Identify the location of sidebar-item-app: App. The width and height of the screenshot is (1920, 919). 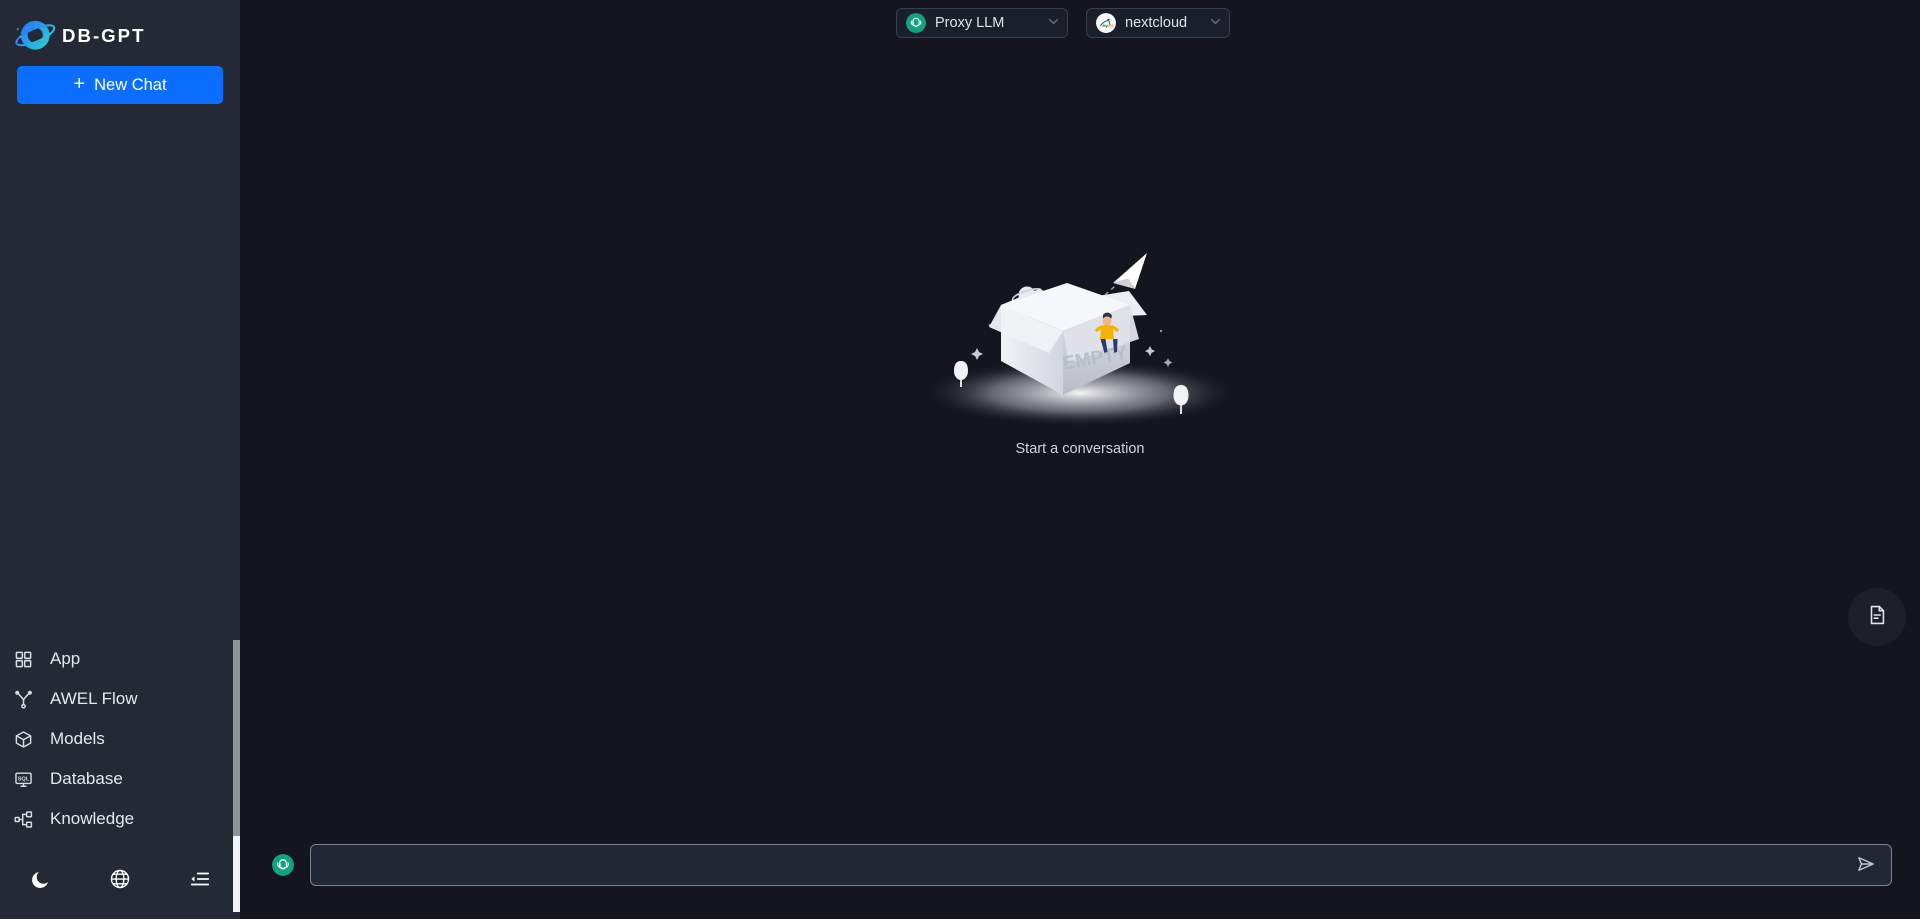
(120, 659).